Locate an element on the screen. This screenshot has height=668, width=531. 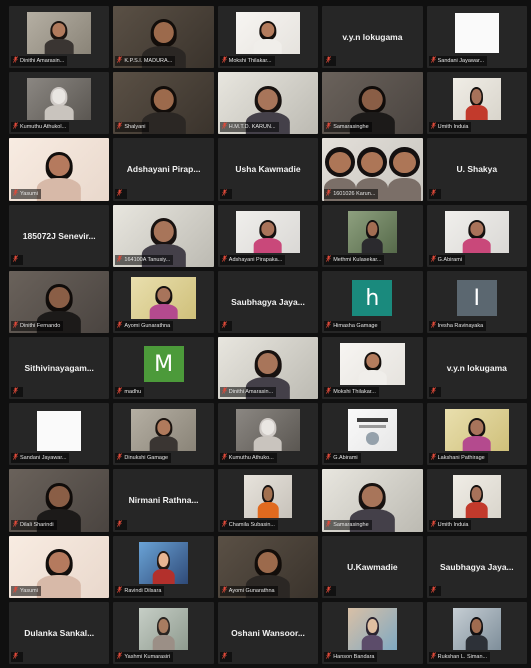
participant-display-name: U. Shakya is located at coordinates (477, 169).